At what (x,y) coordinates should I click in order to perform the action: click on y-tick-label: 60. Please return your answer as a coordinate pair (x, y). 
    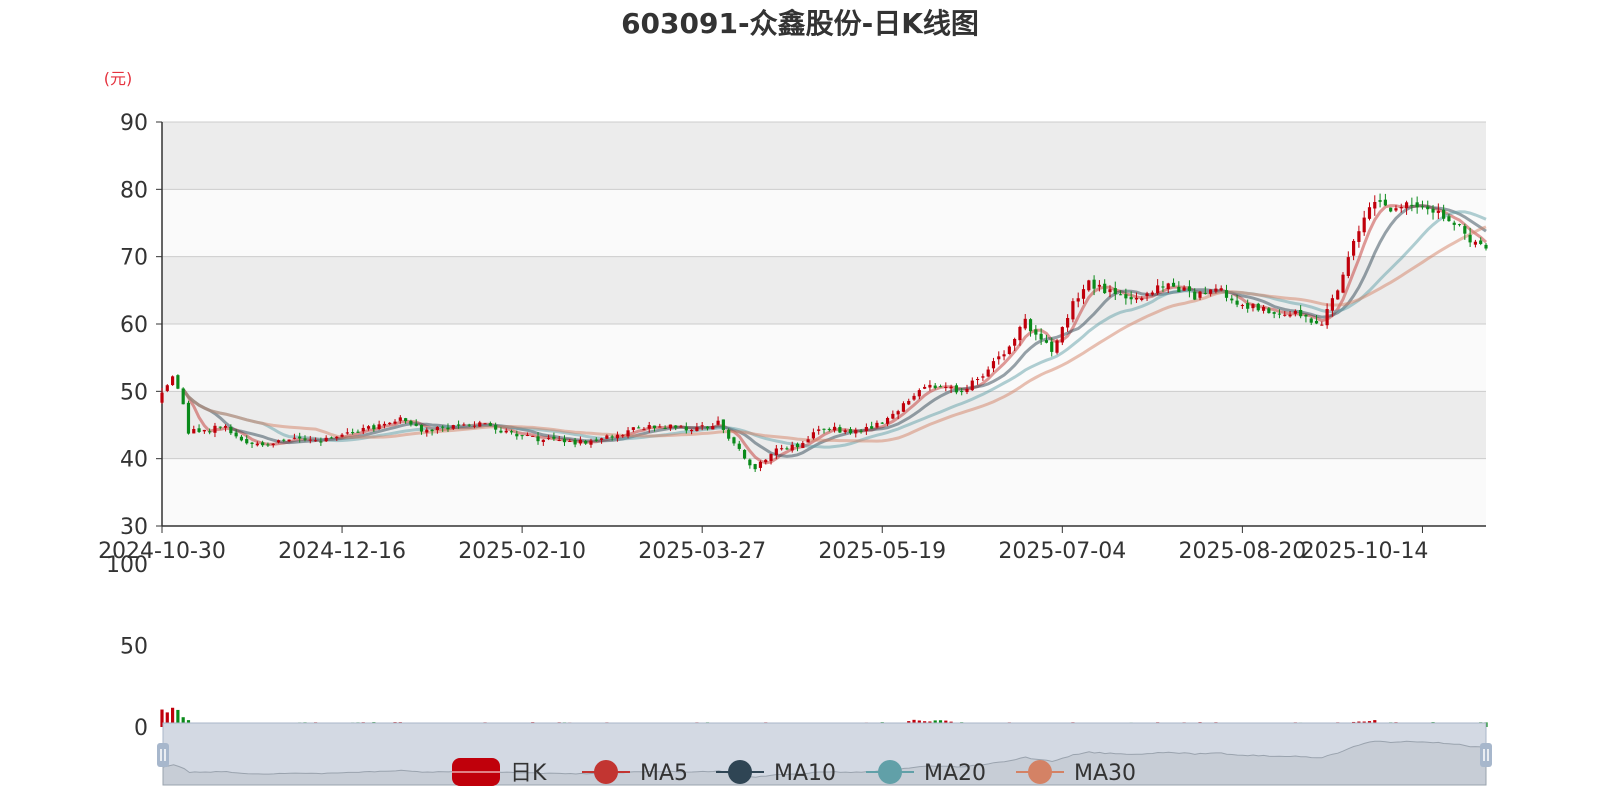
    Looking at the image, I should click on (134, 325).